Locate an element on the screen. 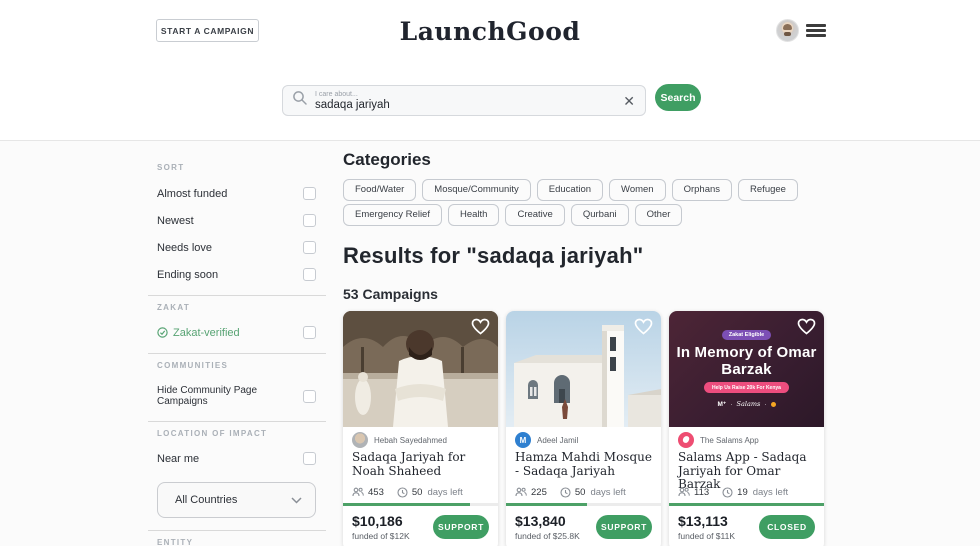  funded-of-goal: funded of $25.8K is located at coordinates (547, 536).